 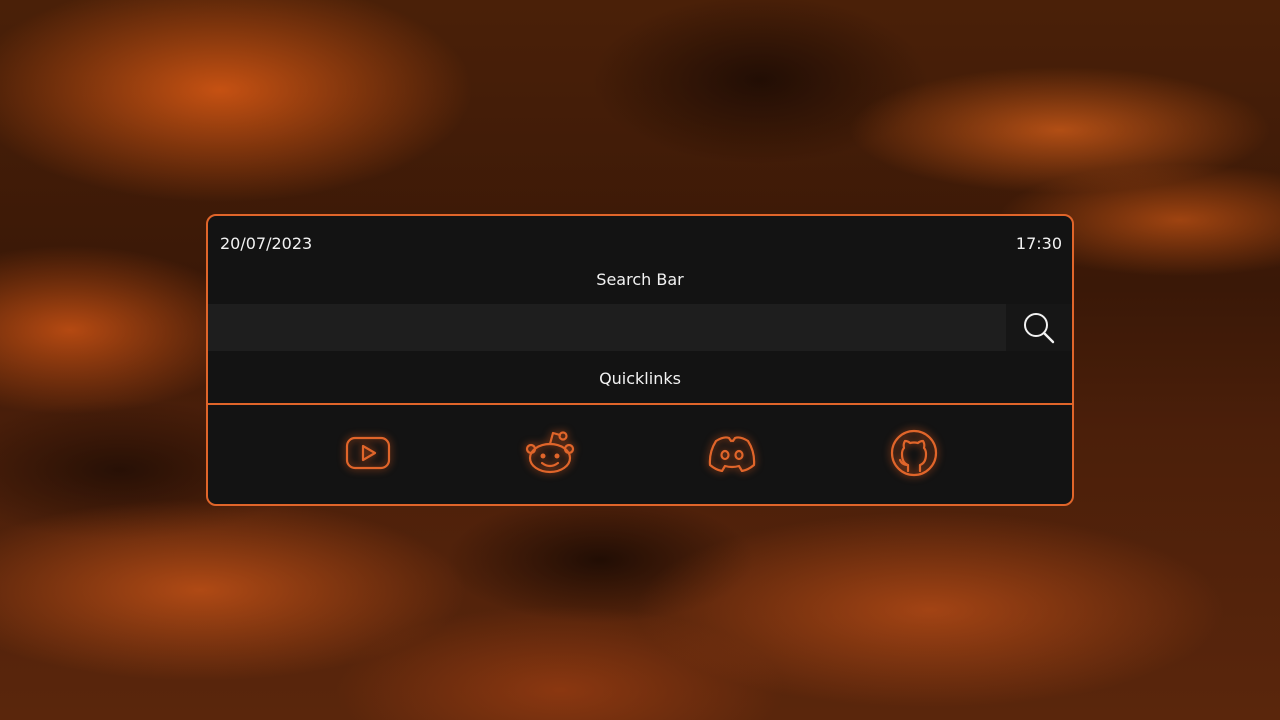 I want to click on search-button, so click(x=1039, y=327).